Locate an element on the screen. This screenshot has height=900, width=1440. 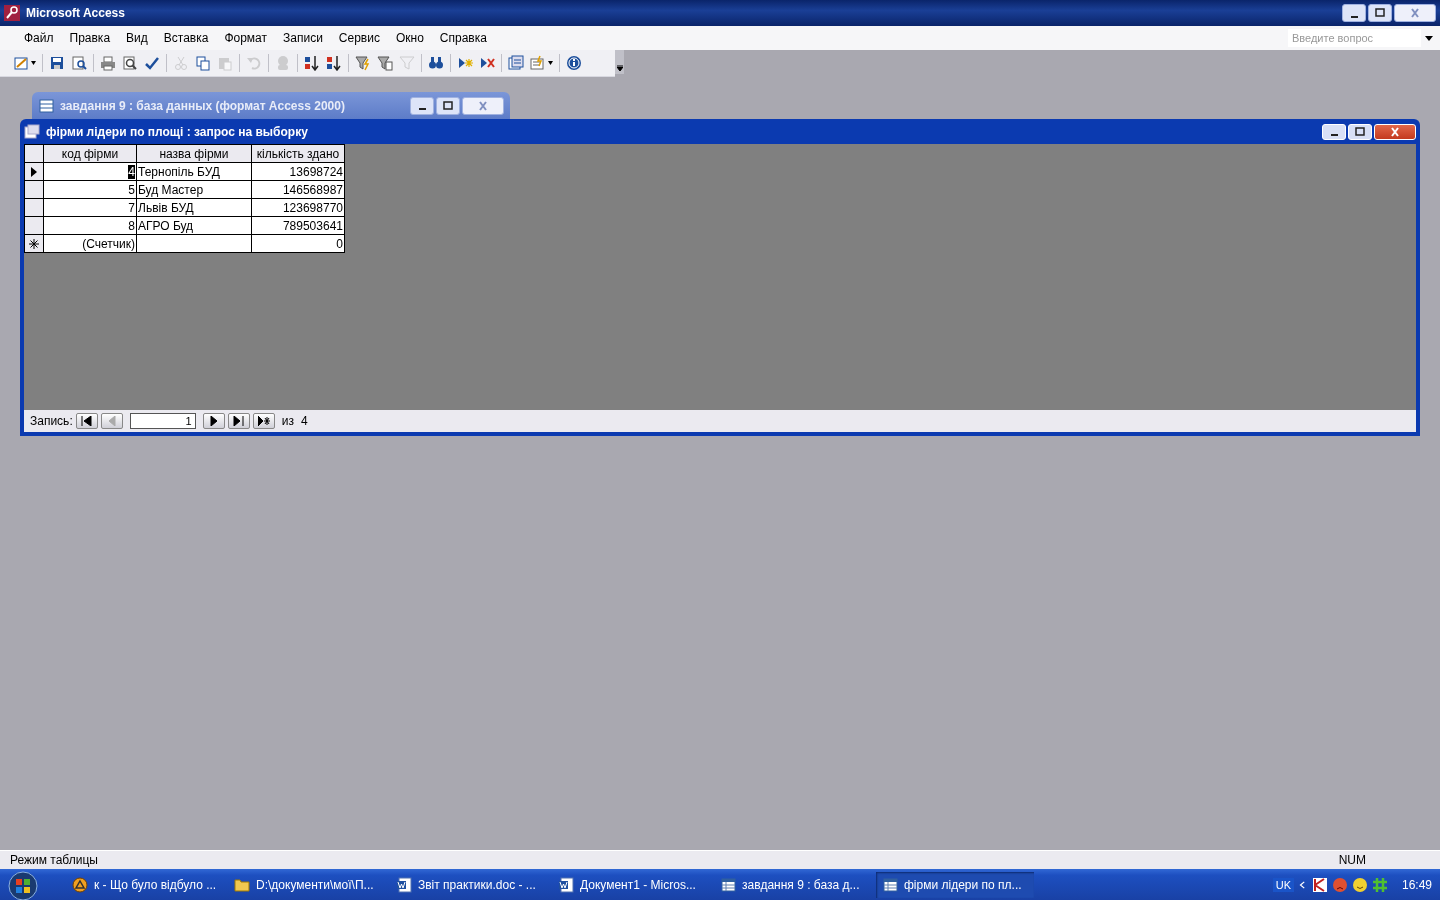
preview-icon is located at coordinates (130, 63).